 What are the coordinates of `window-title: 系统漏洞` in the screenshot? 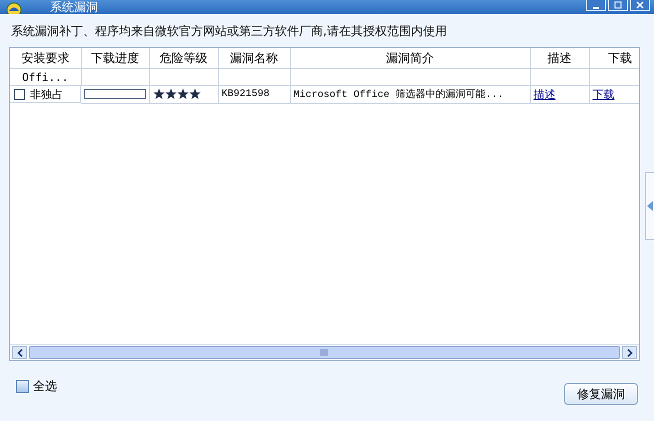 It's located at (74, 7).